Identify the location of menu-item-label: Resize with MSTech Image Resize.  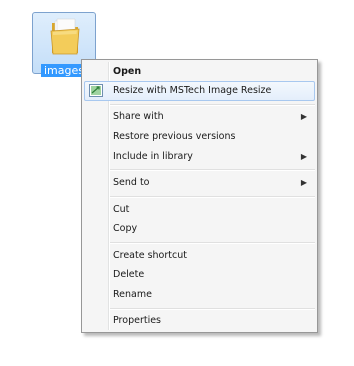
(192, 90).